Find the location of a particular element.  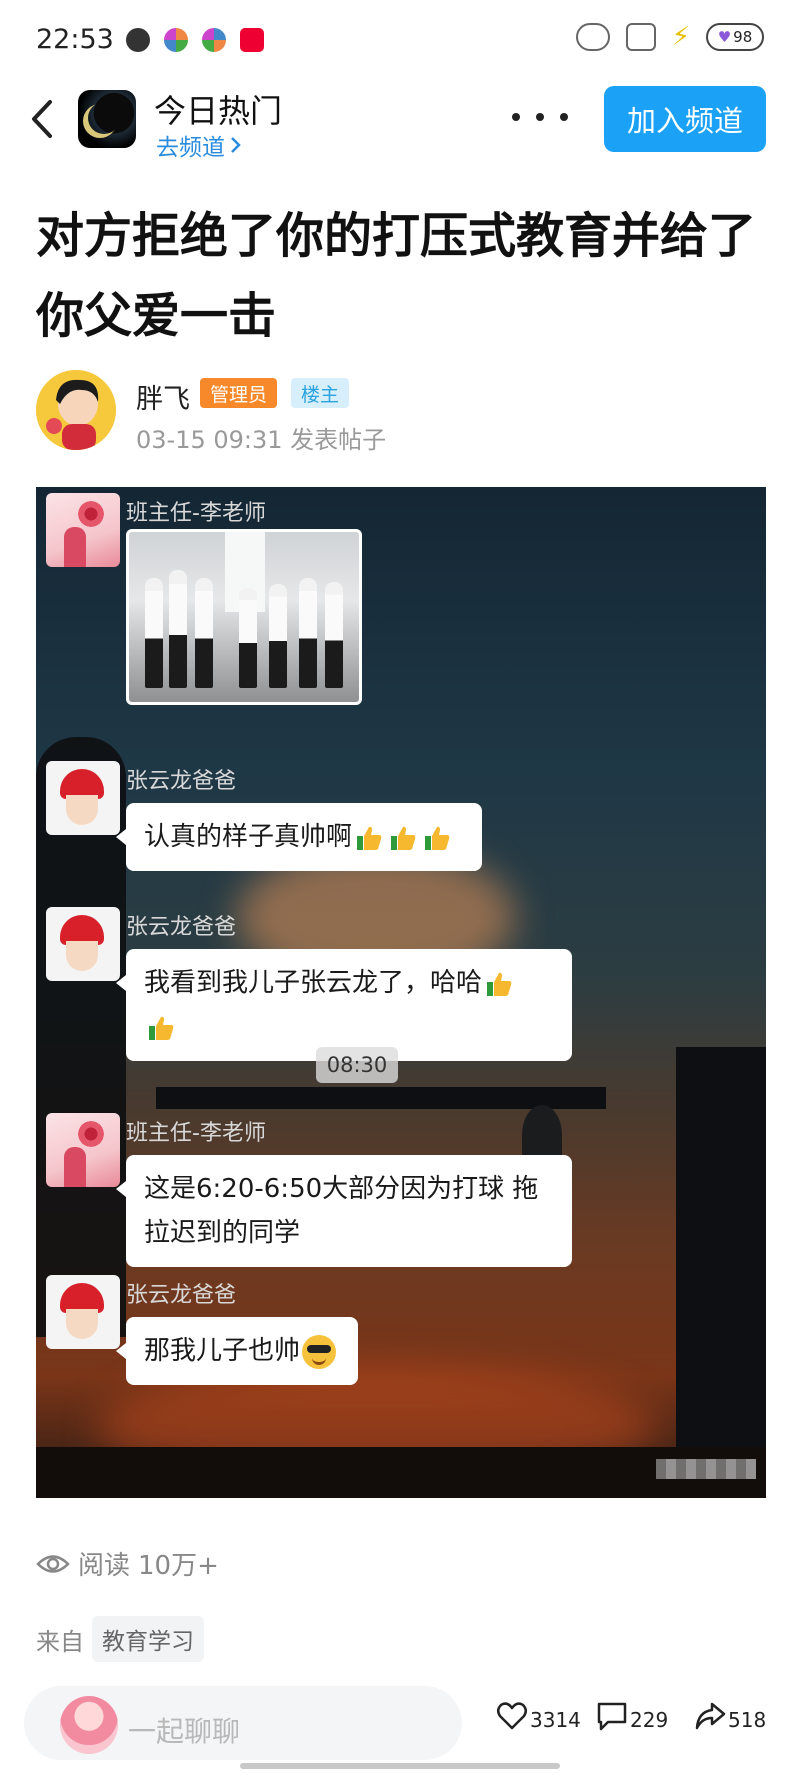

source-row: 来自 教育学习 is located at coordinates (120, 1639).